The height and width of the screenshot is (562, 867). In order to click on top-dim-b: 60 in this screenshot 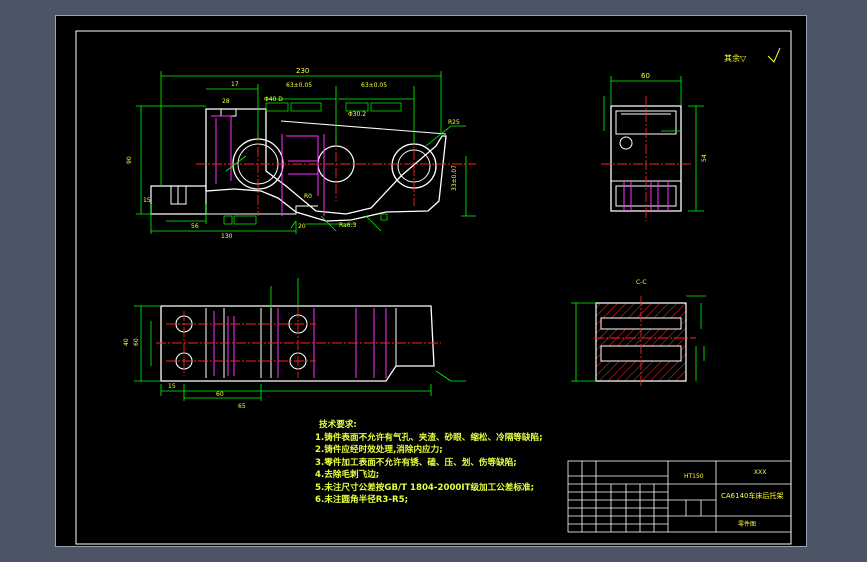, I will do `click(220, 394)`.